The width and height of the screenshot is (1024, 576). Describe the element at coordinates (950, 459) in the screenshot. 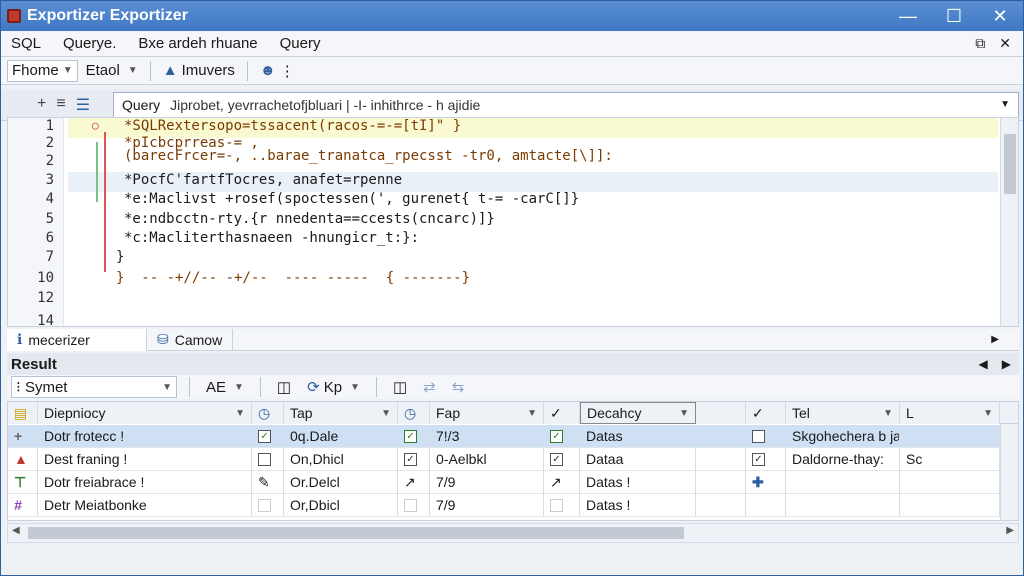

I see `l-cell: Sc` at that location.